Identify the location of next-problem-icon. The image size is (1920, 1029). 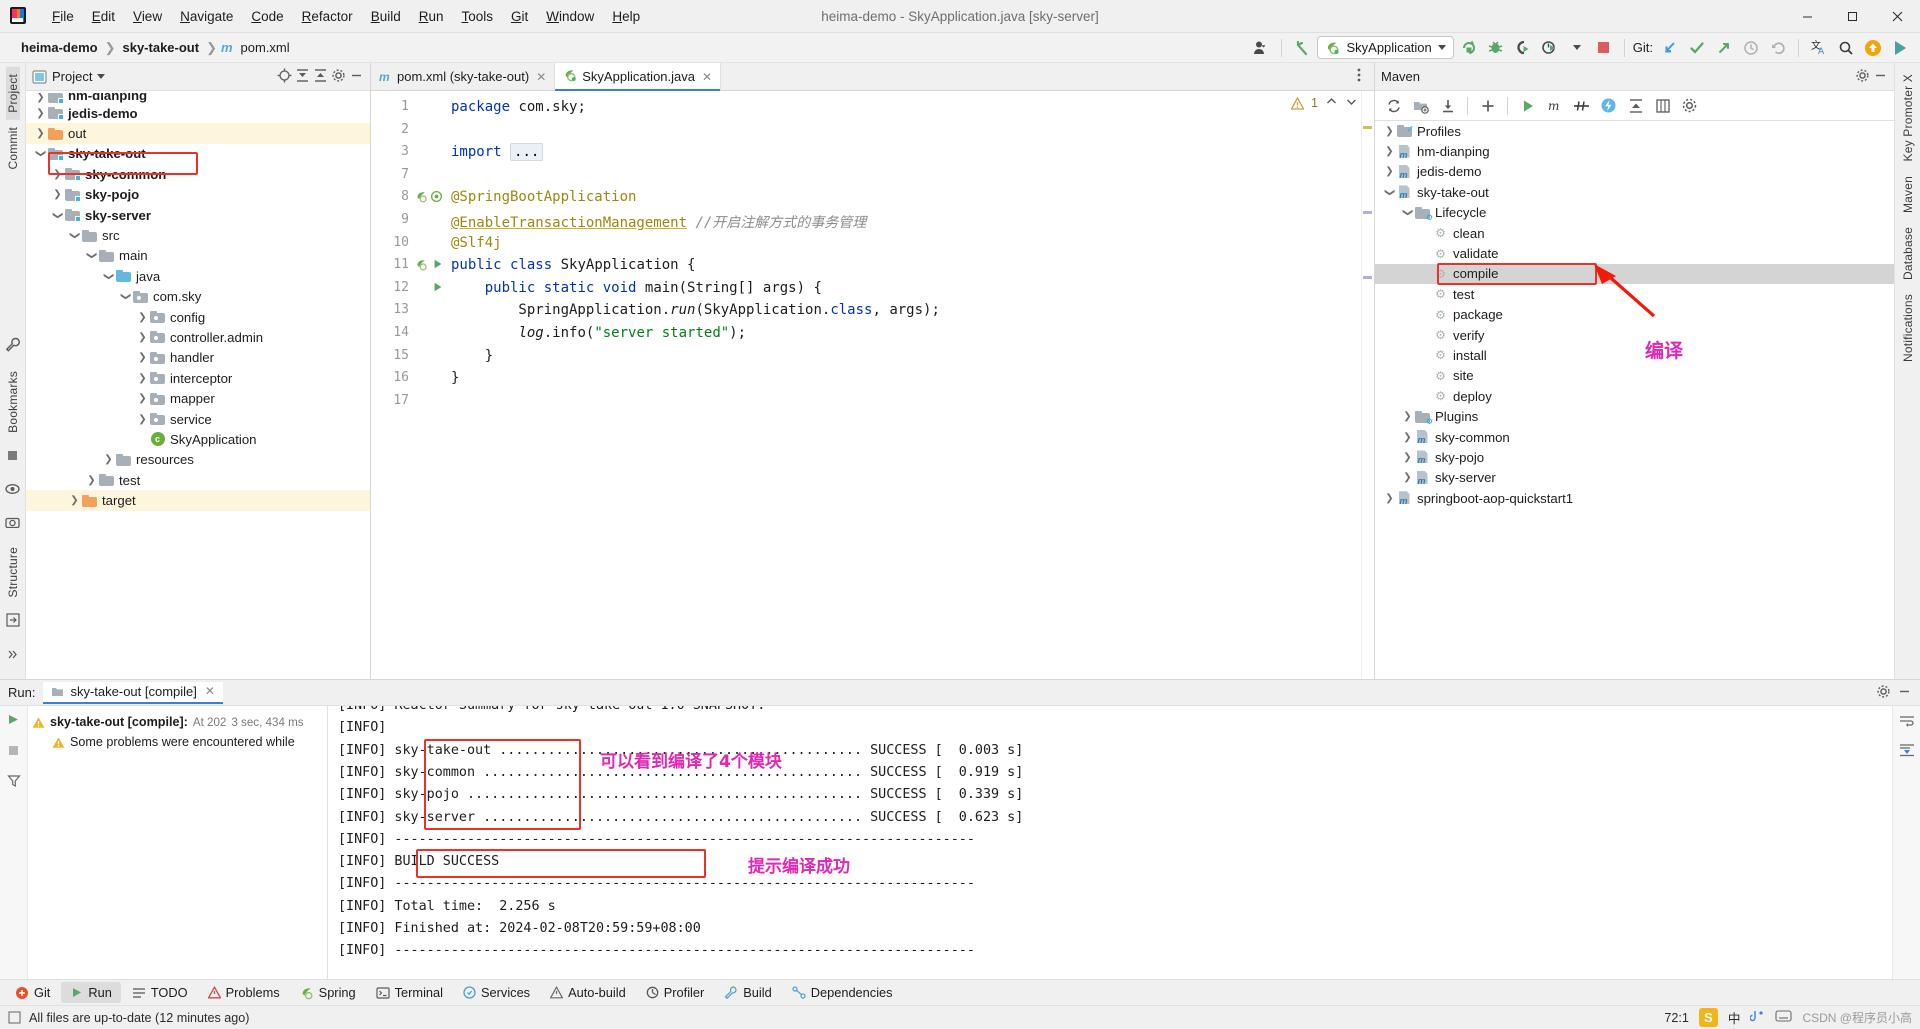
(1351, 103).